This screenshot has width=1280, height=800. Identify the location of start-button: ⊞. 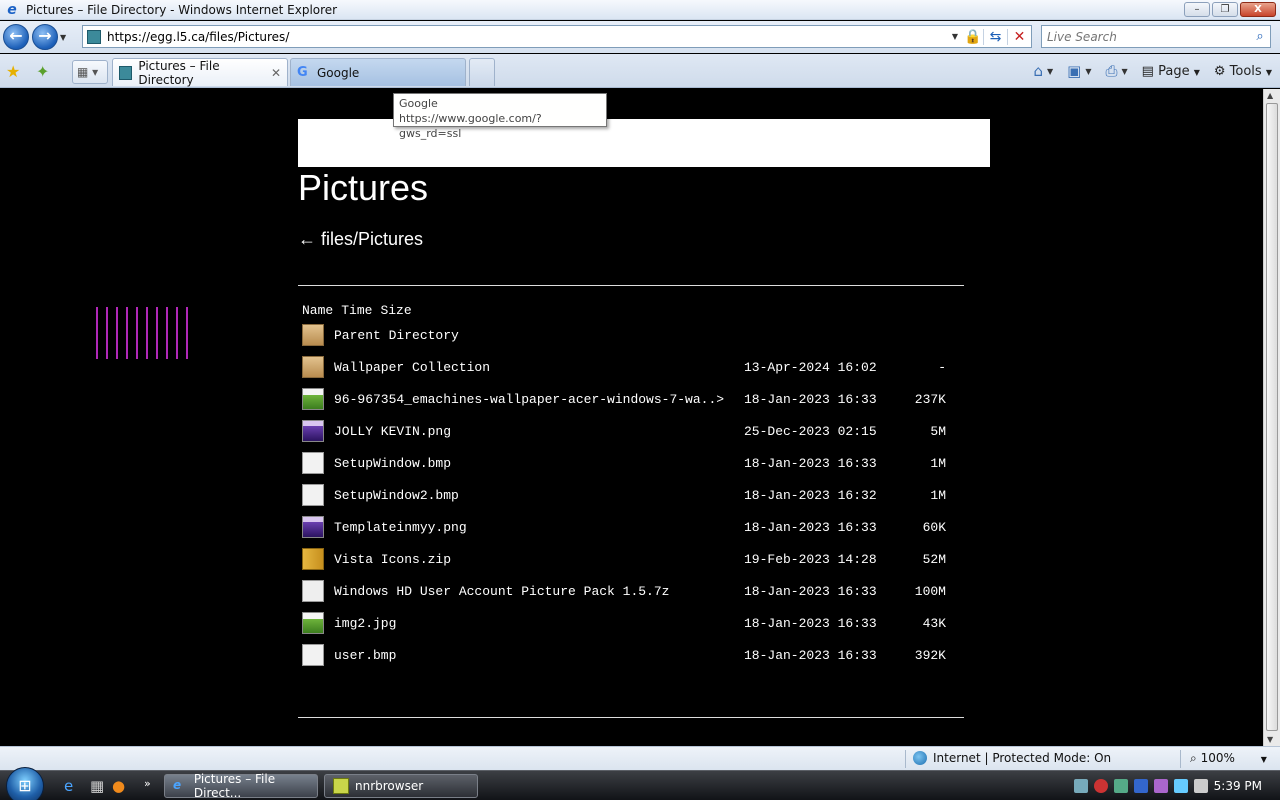
(25, 783).